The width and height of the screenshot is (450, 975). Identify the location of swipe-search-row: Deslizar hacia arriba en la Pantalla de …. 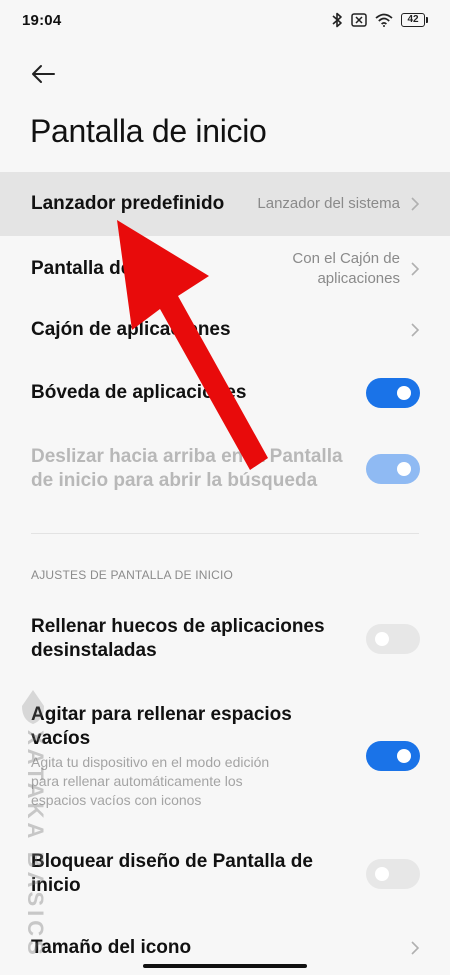
(225, 469).